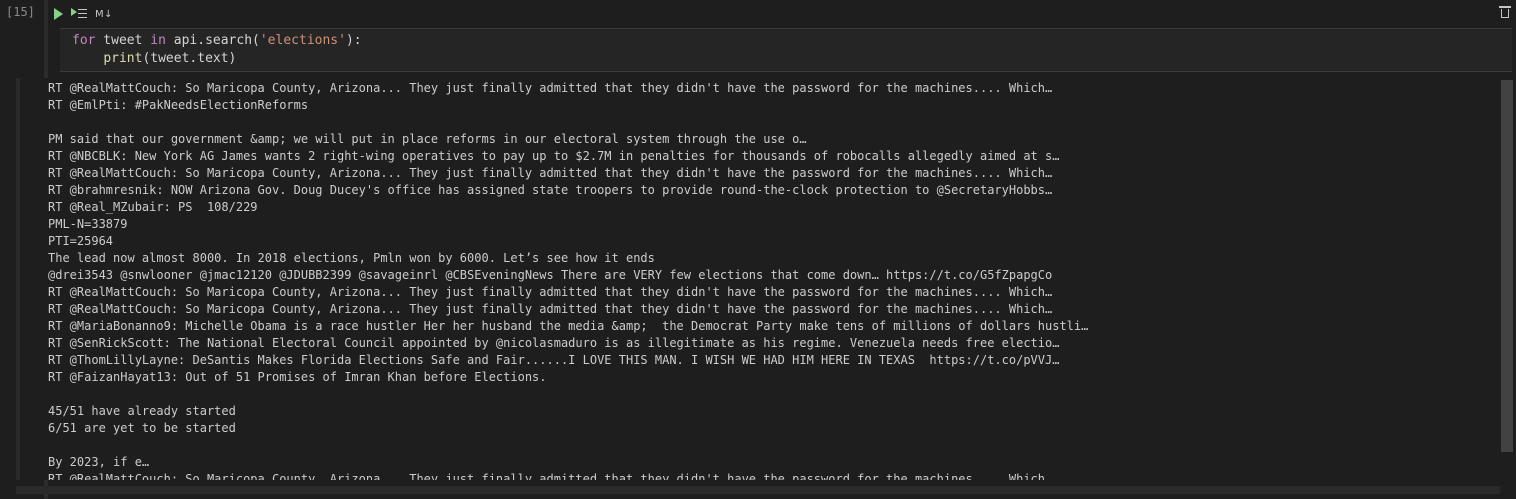  What do you see at coordinates (153, 207) in the screenshot?
I see `output-line: RT @Real_MZubair: PS 108/229` at bounding box center [153, 207].